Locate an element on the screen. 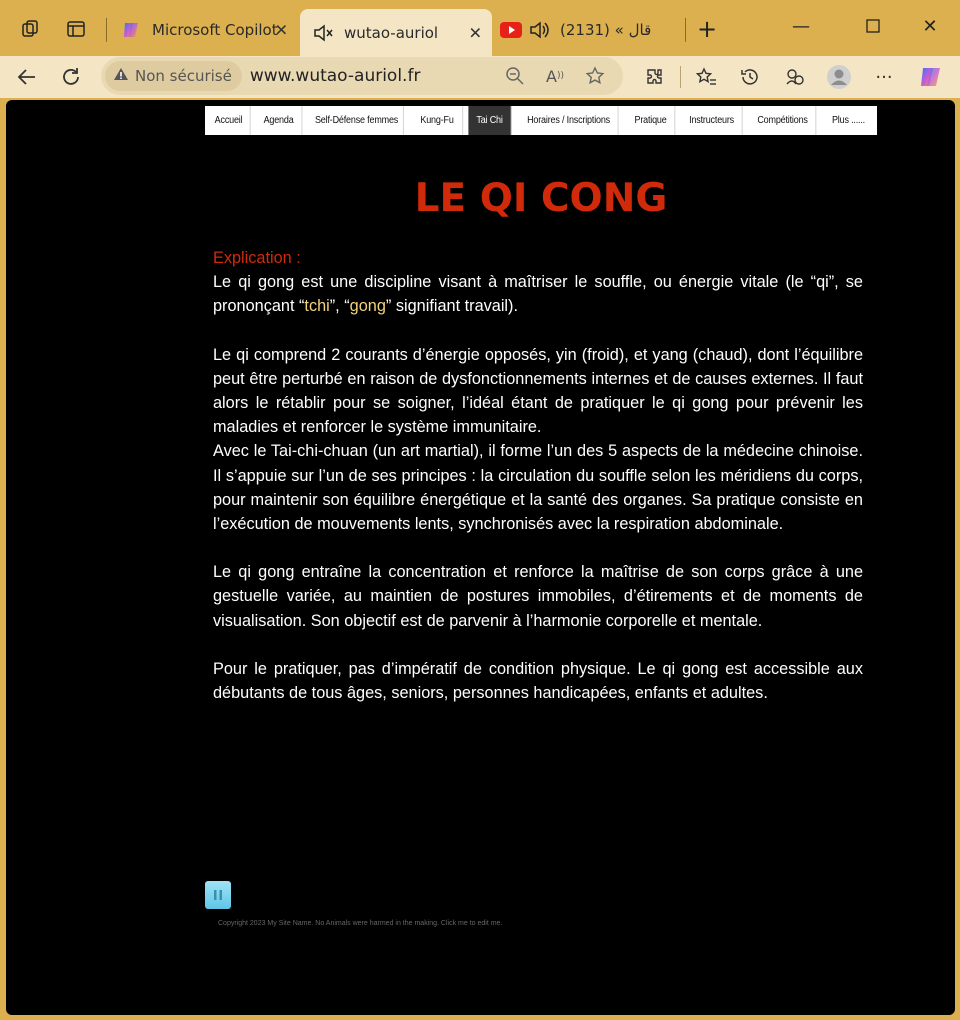 This screenshot has height=1020, width=960. toolbar: Non sécurisé www.wutao-auriol.fr A)) ··· is located at coordinates (480, 77).